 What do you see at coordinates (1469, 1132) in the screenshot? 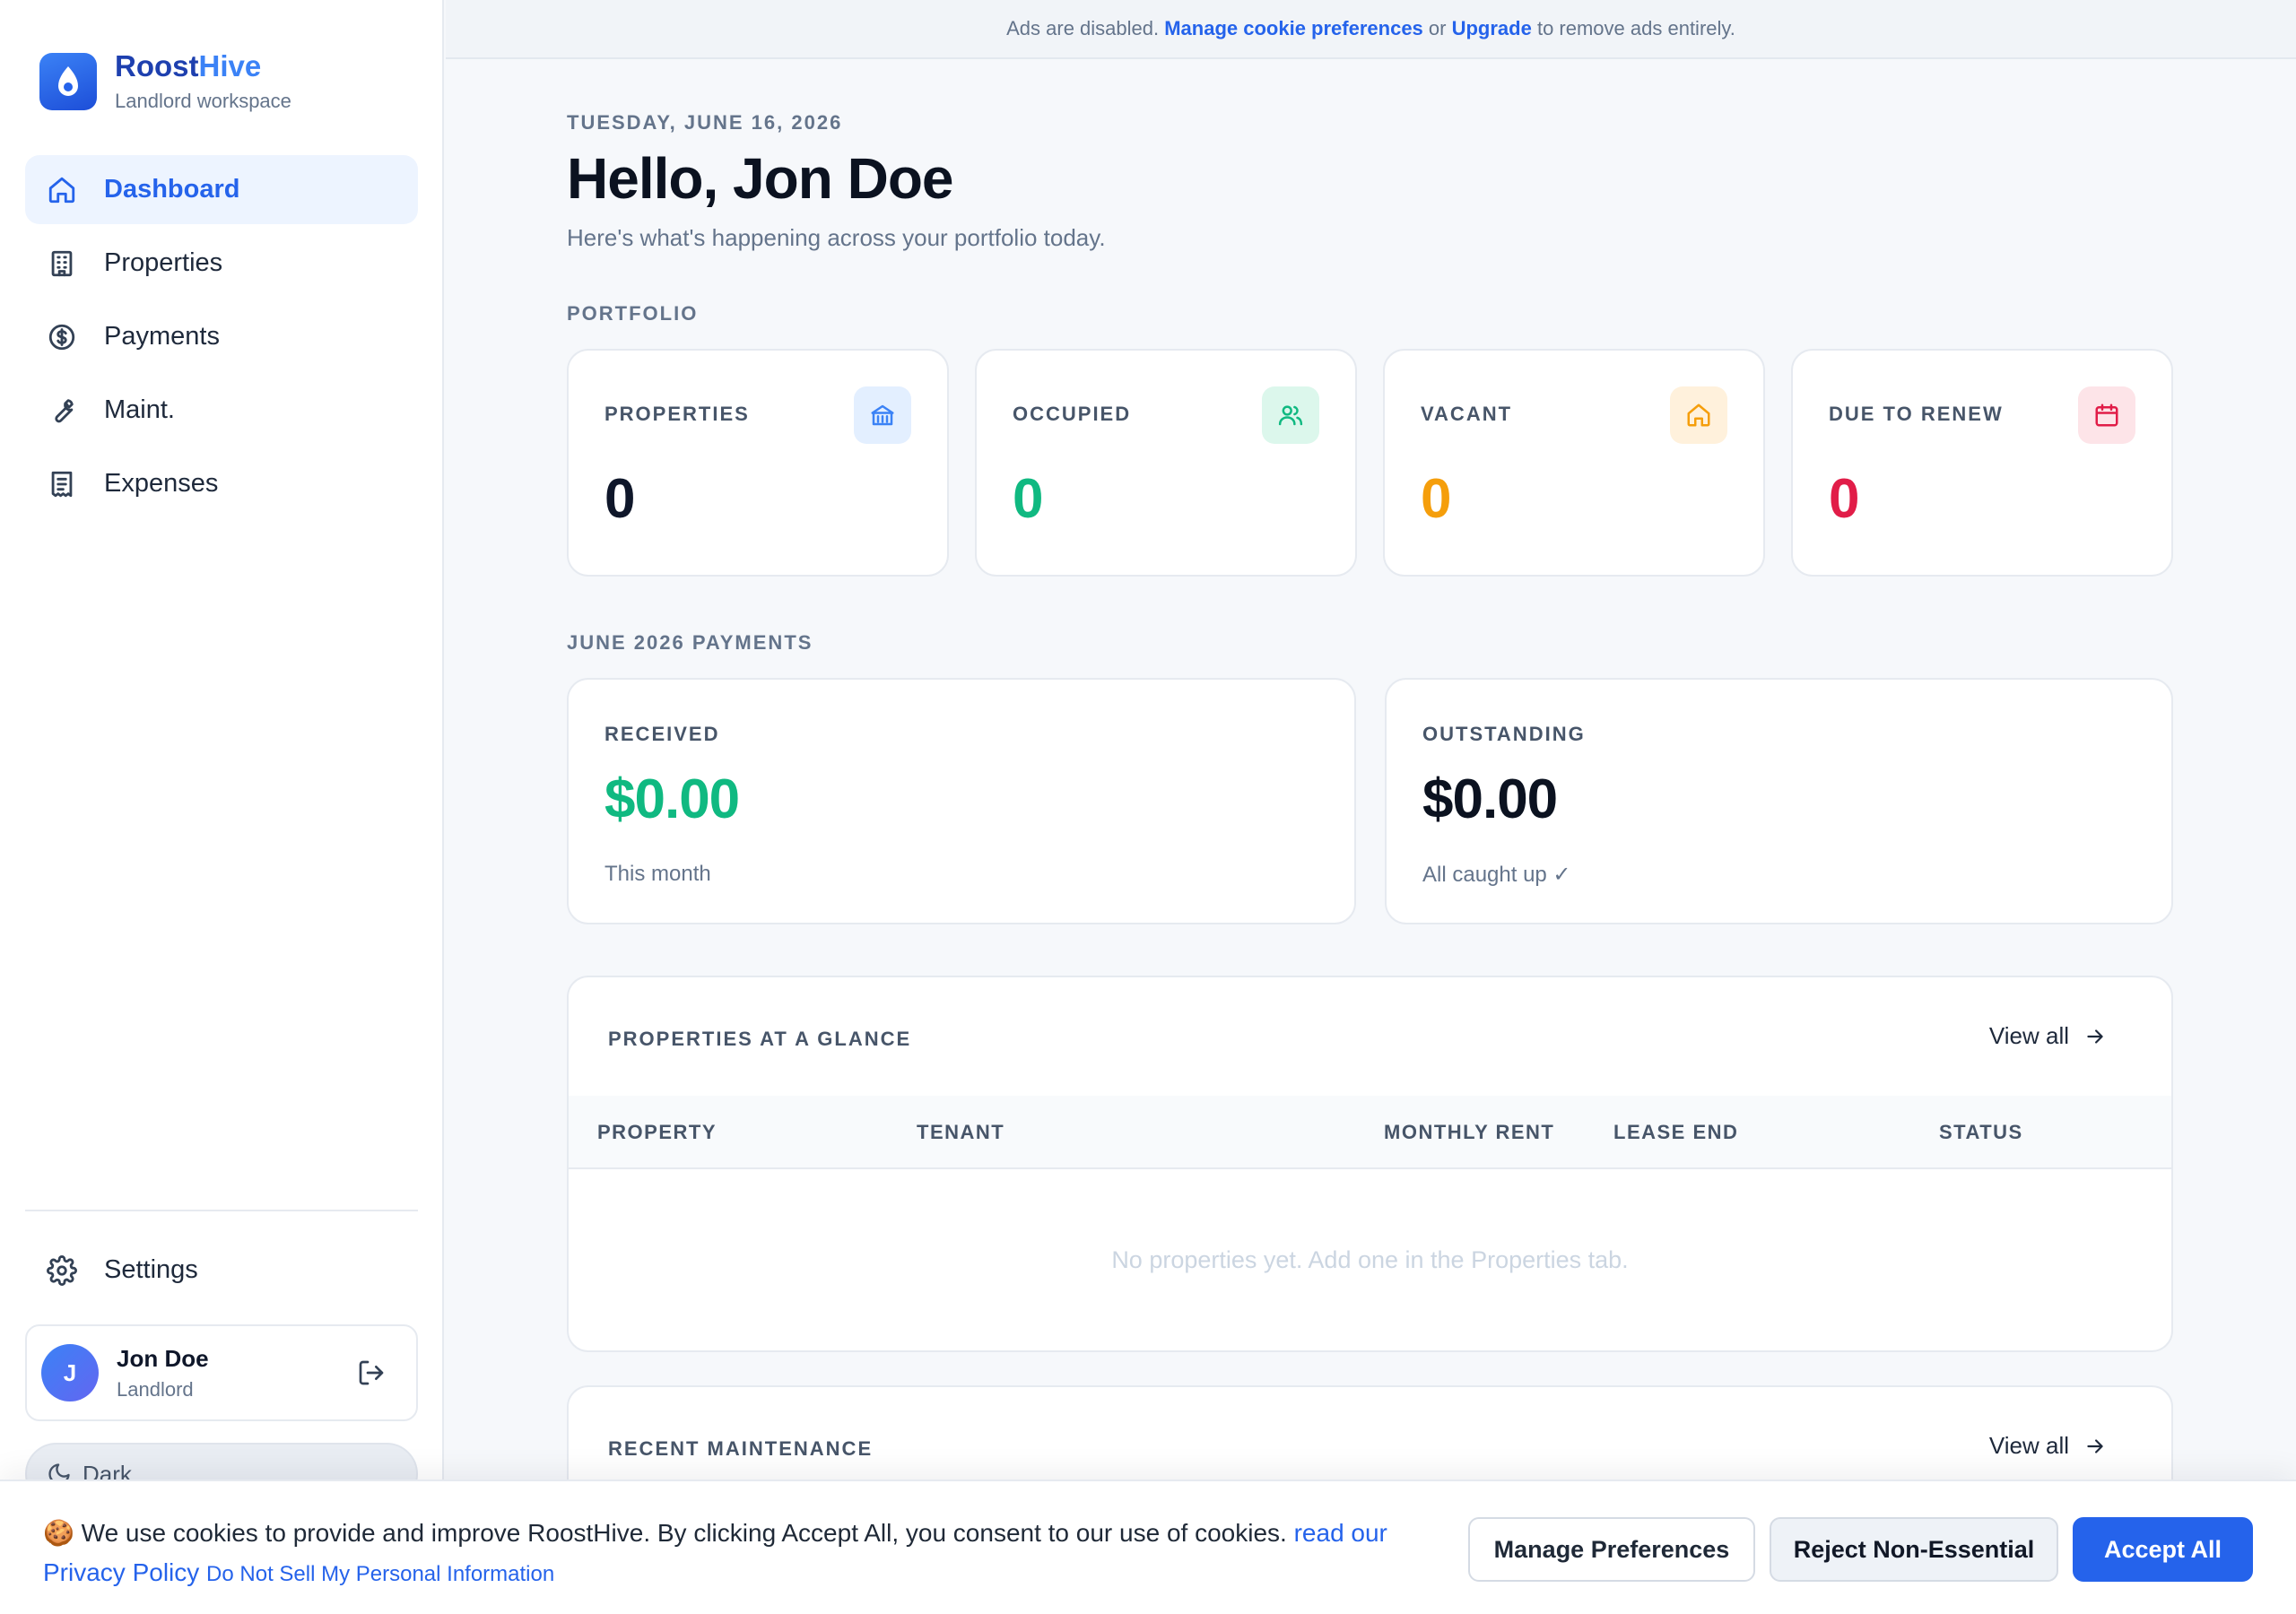
I see `column-header-monthly-rent: MONTHLY RENT` at bounding box center [1469, 1132].